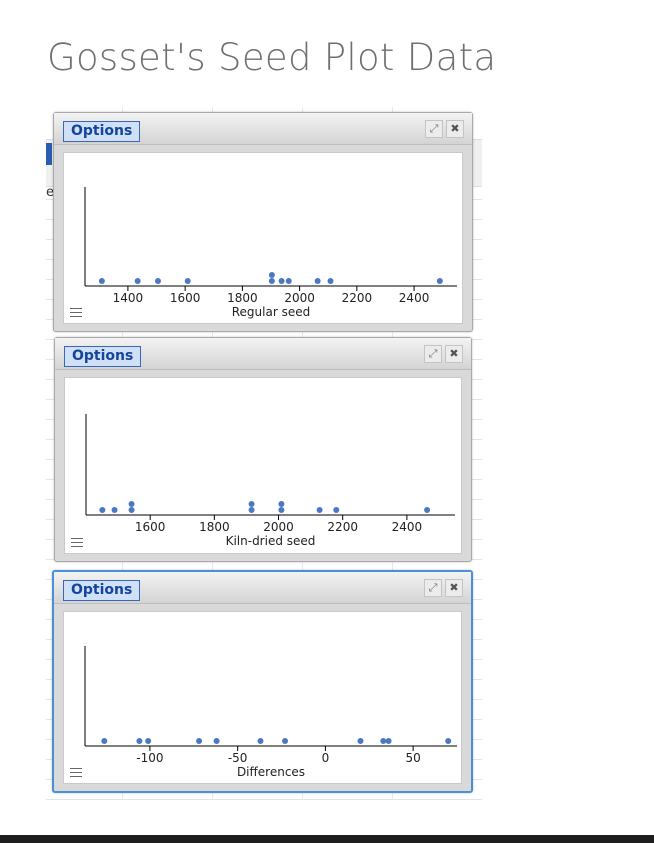 This screenshot has width=654, height=843. What do you see at coordinates (149, 758) in the screenshot?
I see `x-tick-label: -100` at bounding box center [149, 758].